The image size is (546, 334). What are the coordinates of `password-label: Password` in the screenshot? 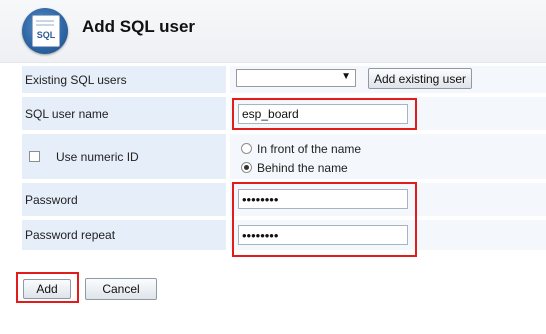 It's located at (124, 199).